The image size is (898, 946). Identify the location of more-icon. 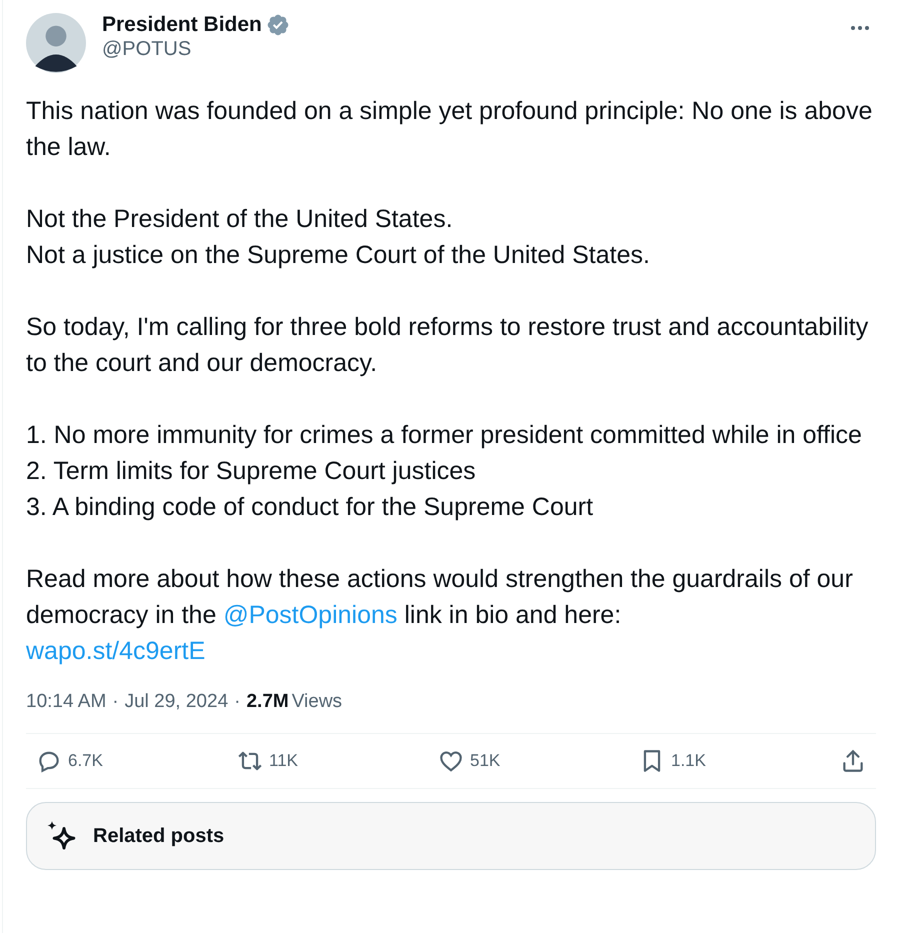
(860, 28).